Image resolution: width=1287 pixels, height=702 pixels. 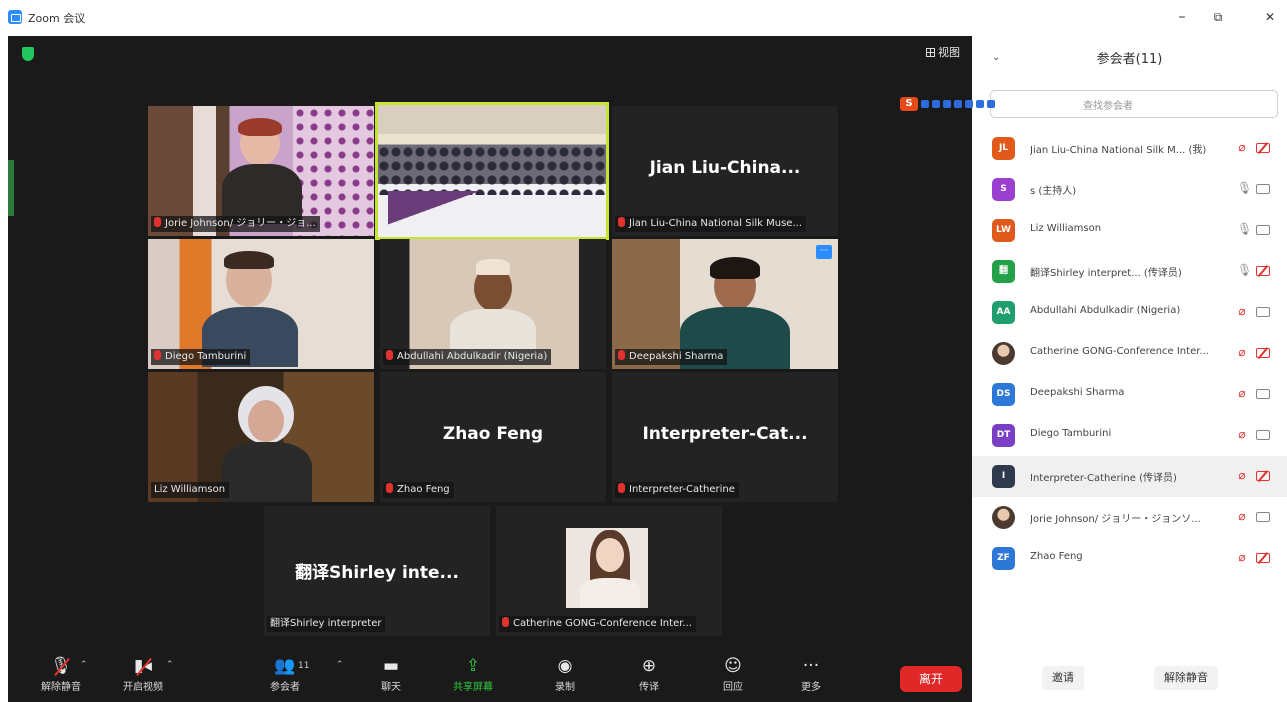 What do you see at coordinates (190, 490) in the screenshot?
I see `tile-name-label: Liz Williamson` at bounding box center [190, 490].